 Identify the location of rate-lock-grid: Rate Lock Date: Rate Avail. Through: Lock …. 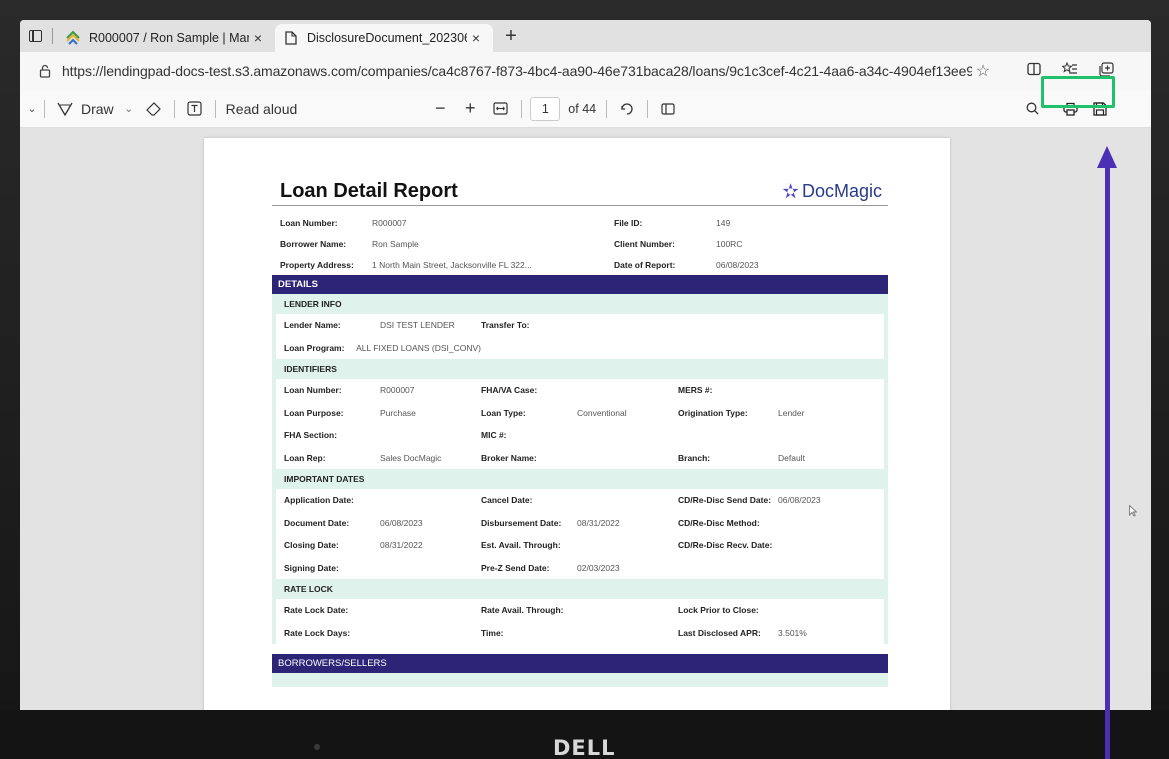
(580, 621).